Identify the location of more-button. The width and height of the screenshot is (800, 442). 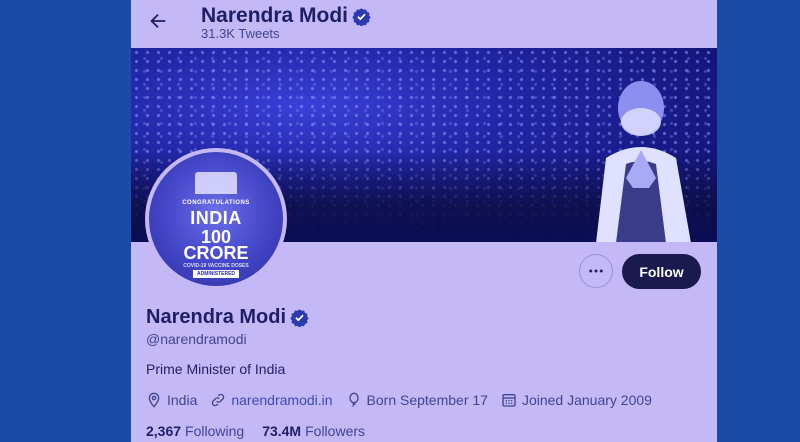
(596, 271).